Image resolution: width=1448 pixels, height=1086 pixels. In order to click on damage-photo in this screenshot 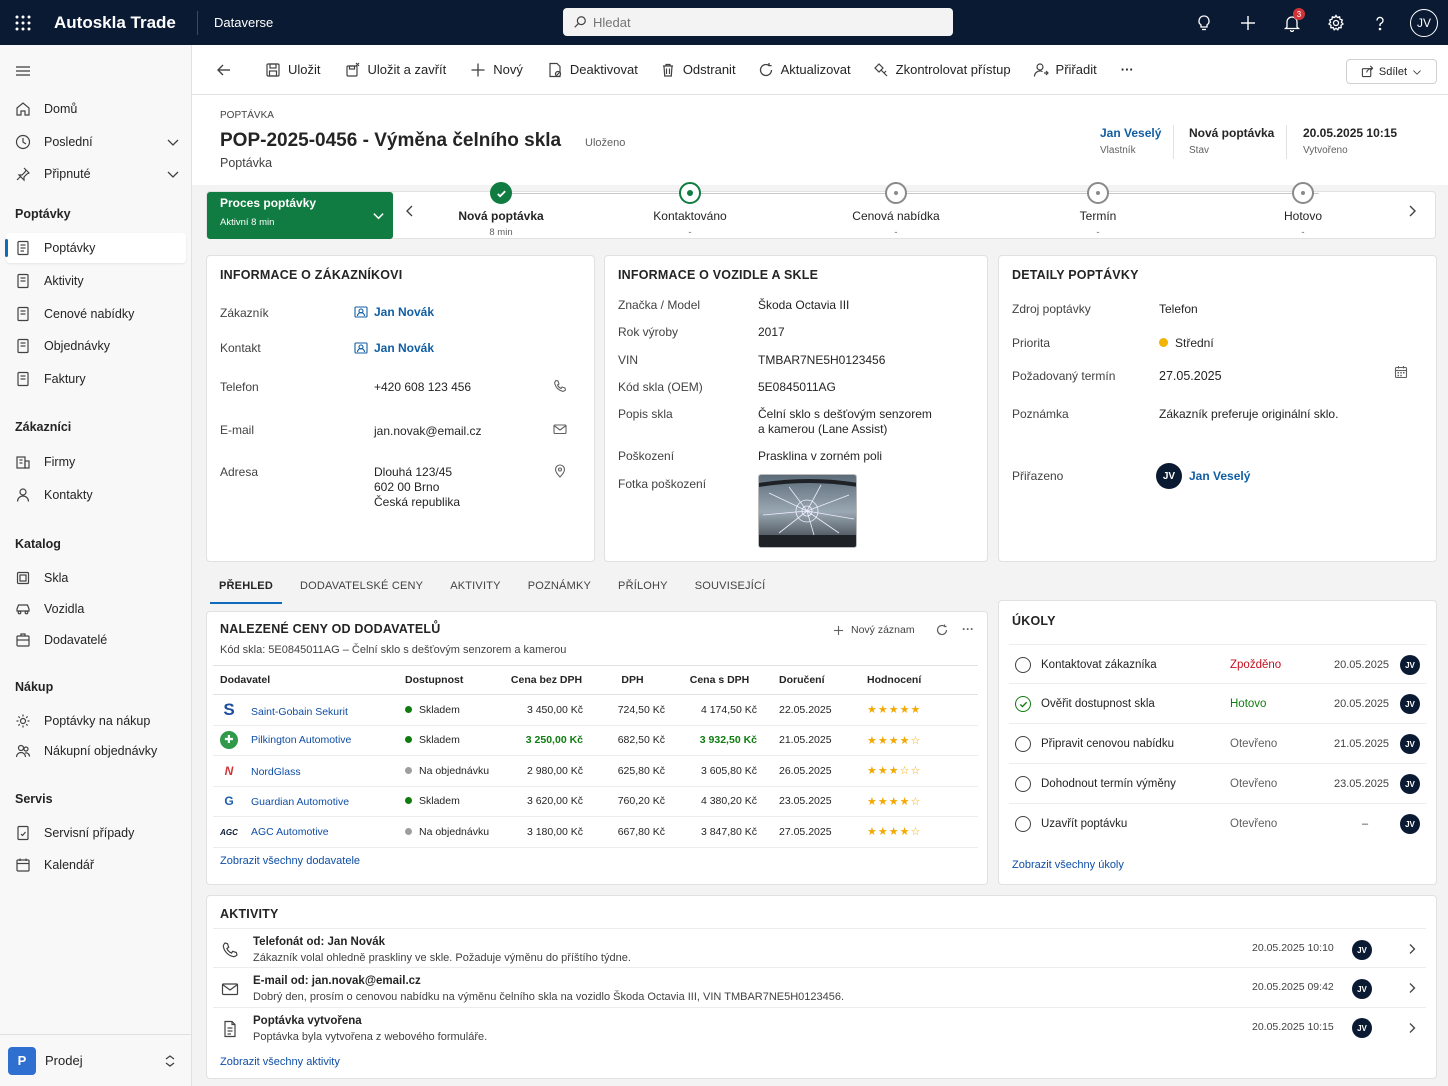, I will do `click(807, 511)`.